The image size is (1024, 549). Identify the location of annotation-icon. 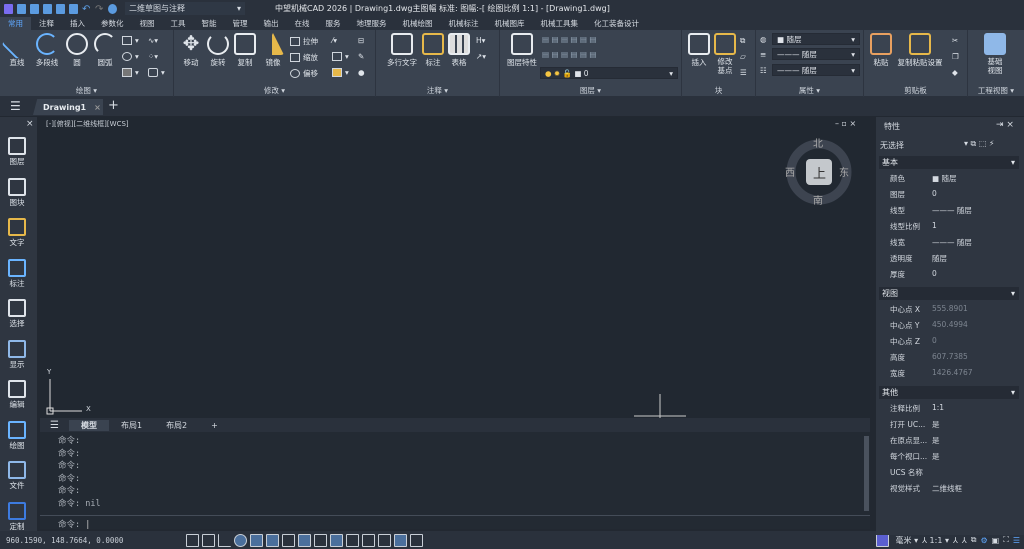
(882, 540).